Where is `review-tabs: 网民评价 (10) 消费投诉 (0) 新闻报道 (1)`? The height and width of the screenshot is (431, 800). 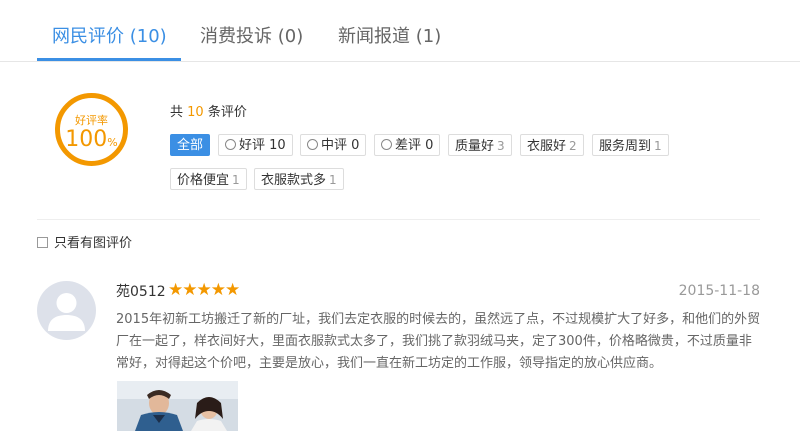 review-tabs: 网民评价 (10) 消费投诉 (0) 新闻报道 (1) is located at coordinates (400, 31).